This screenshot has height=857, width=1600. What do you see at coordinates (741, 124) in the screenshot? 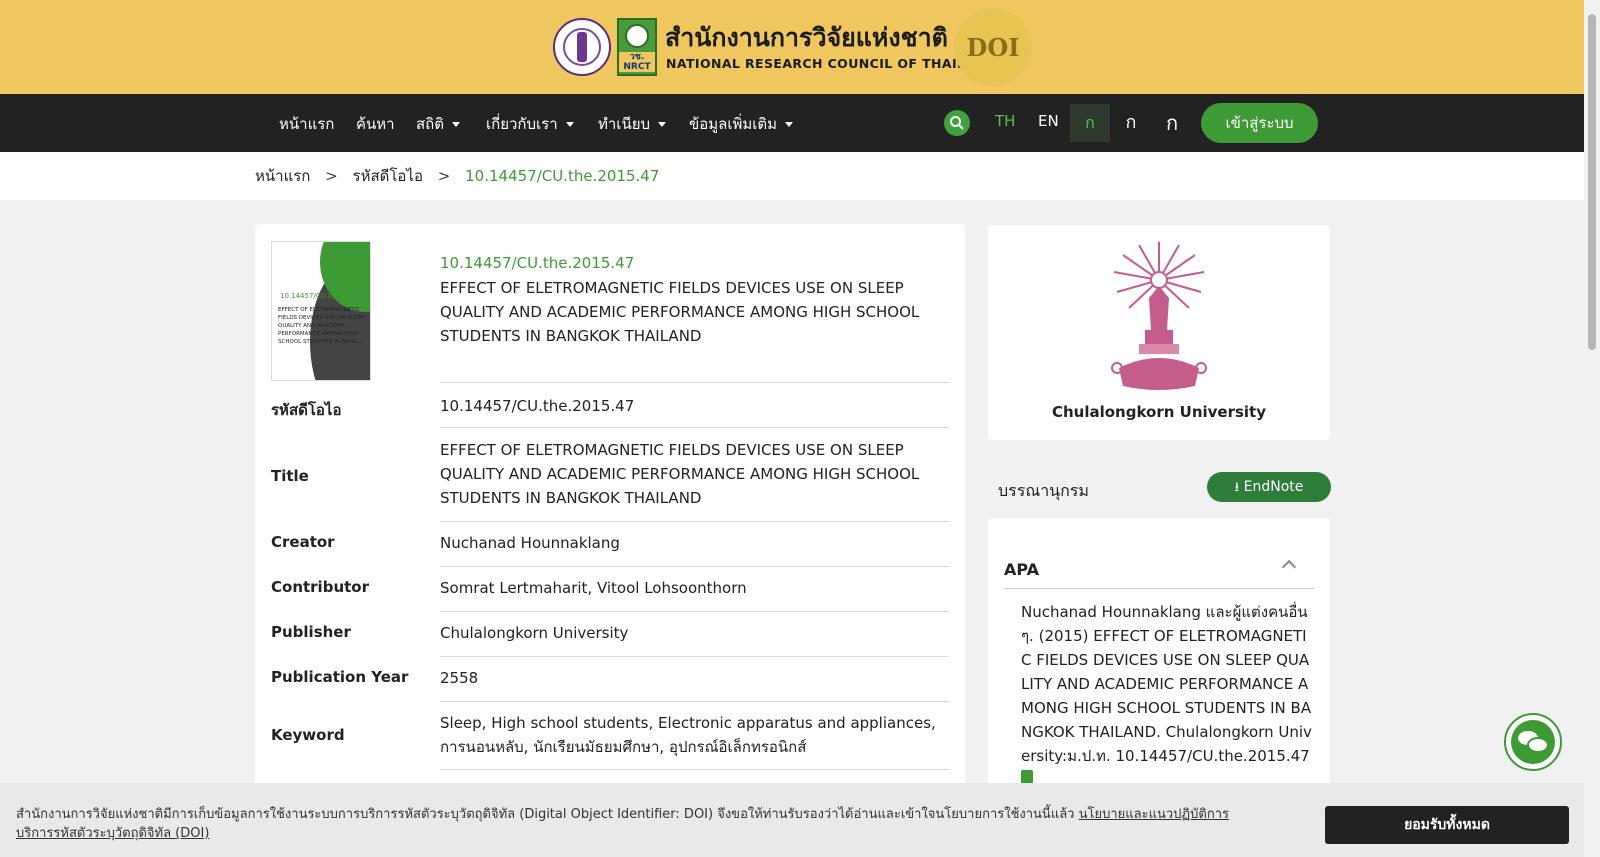
I see `nav-more-info: ข้อมูลเพิ่มเติม` at bounding box center [741, 124].